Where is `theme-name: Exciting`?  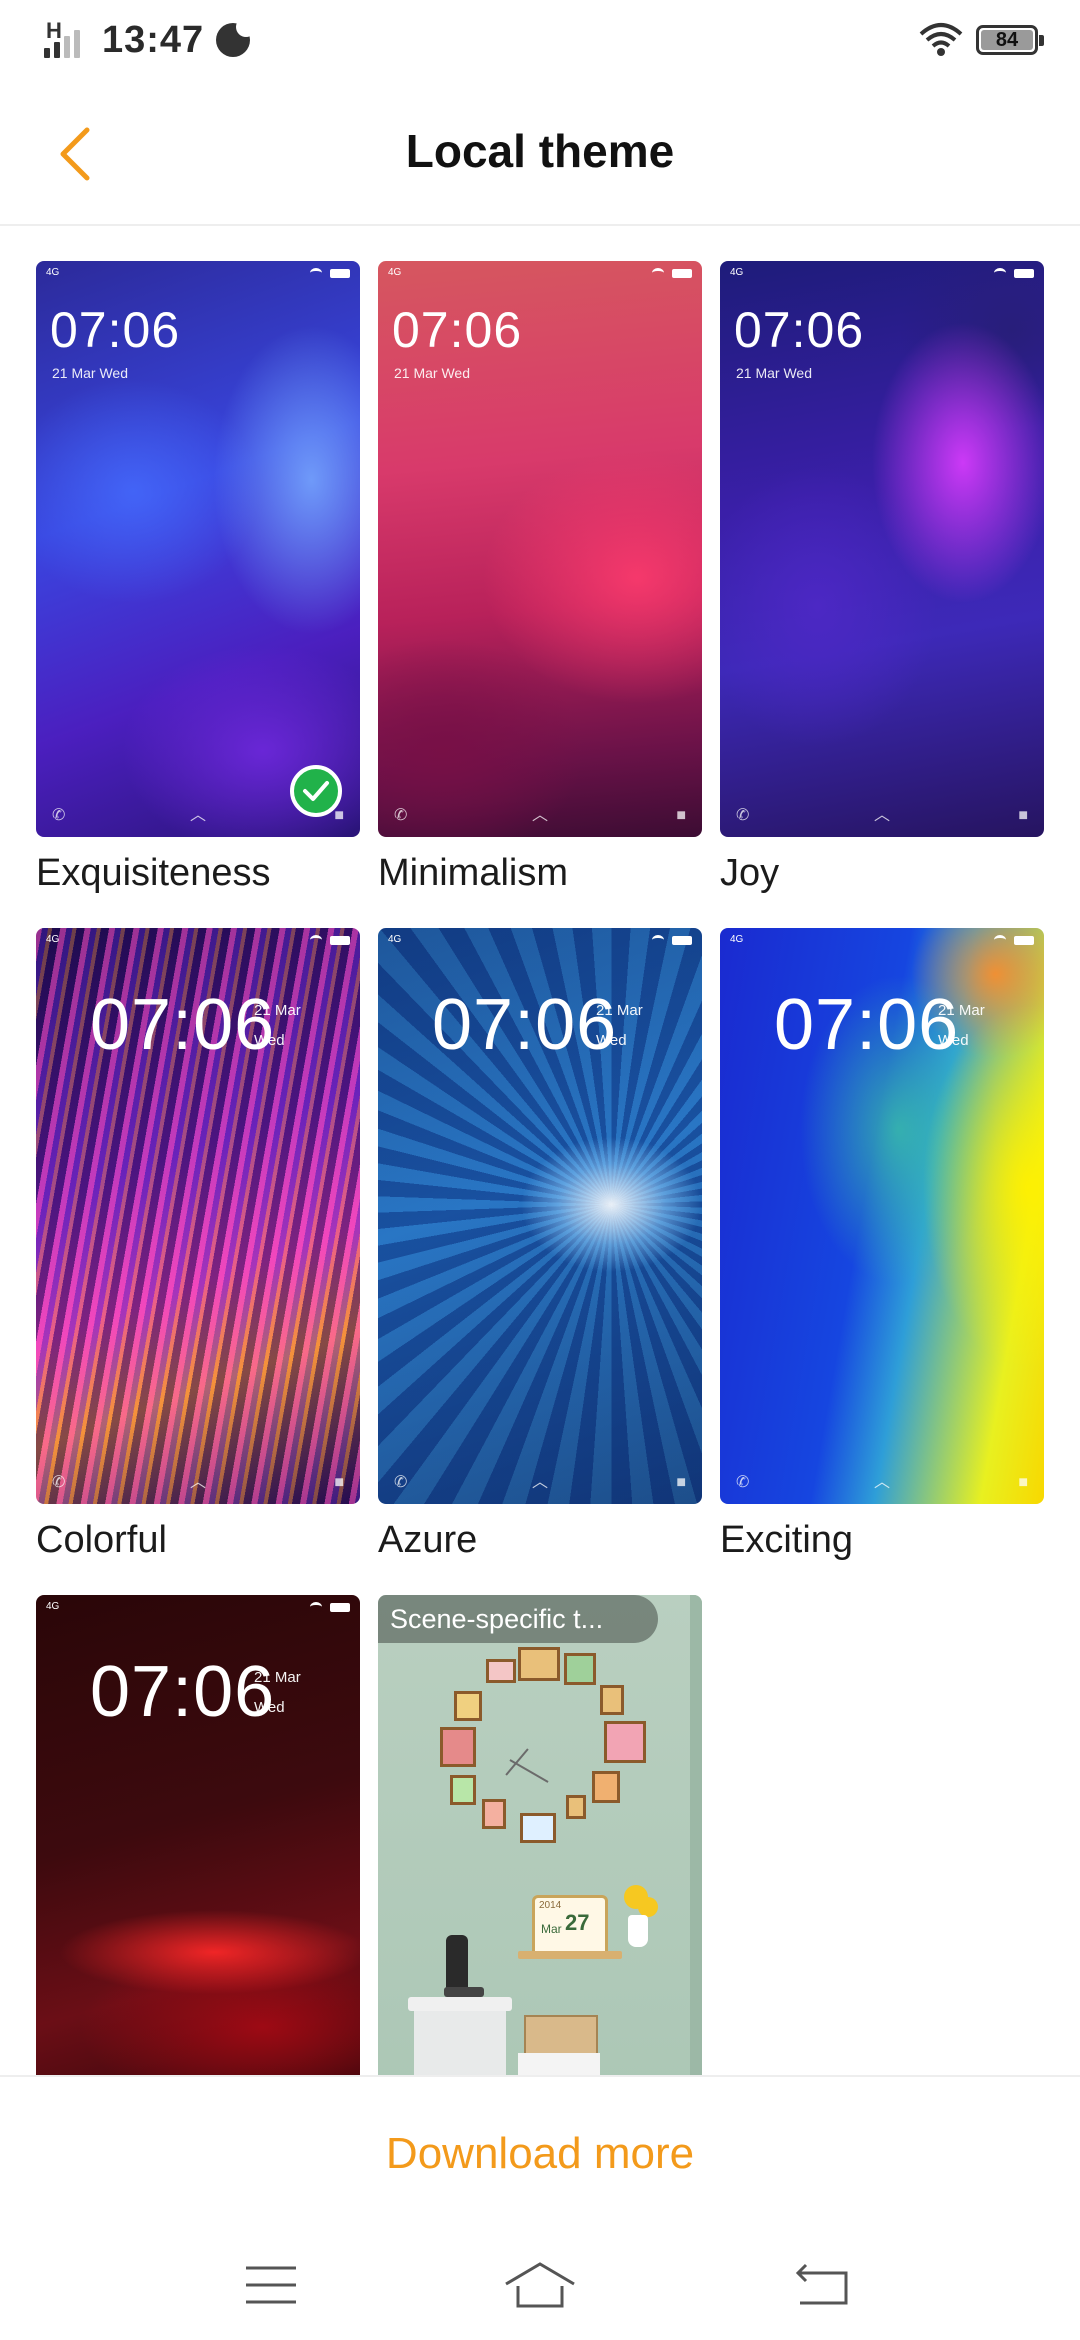
theme-name: Exciting is located at coordinates (787, 1540).